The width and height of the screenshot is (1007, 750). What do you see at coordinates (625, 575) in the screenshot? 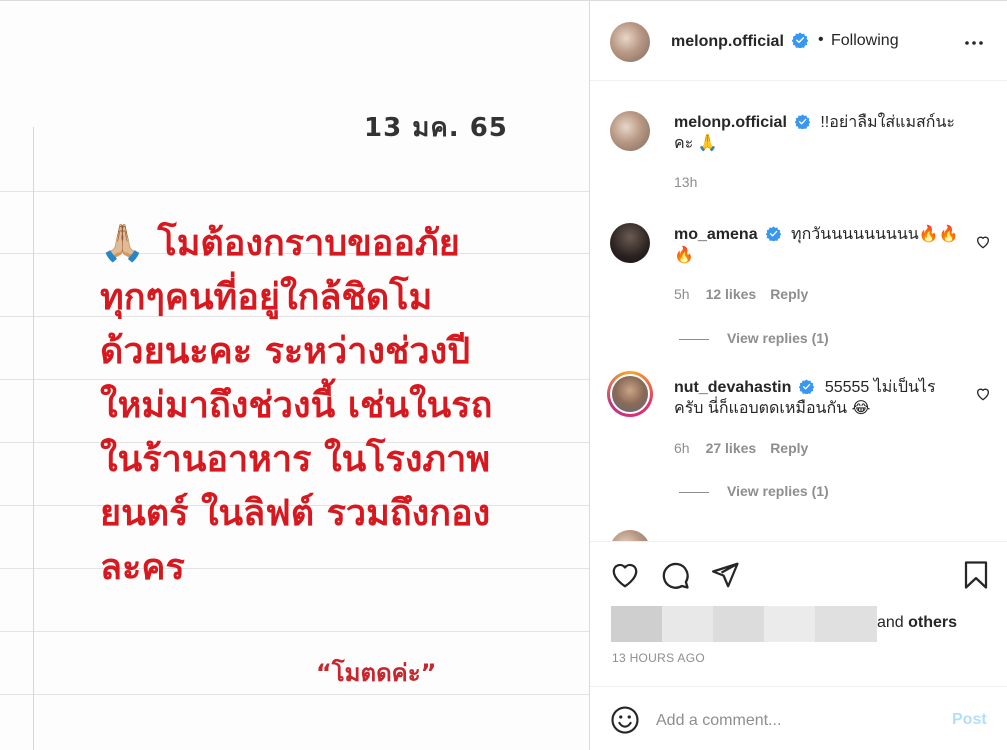
I see `heart-icon` at bounding box center [625, 575].